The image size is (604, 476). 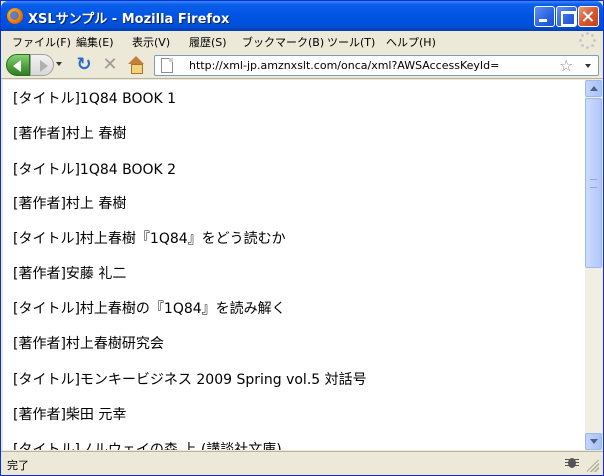 I want to click on content-line: [タイトル]1Q84 BOOK 2, so click(x=95, y=170).